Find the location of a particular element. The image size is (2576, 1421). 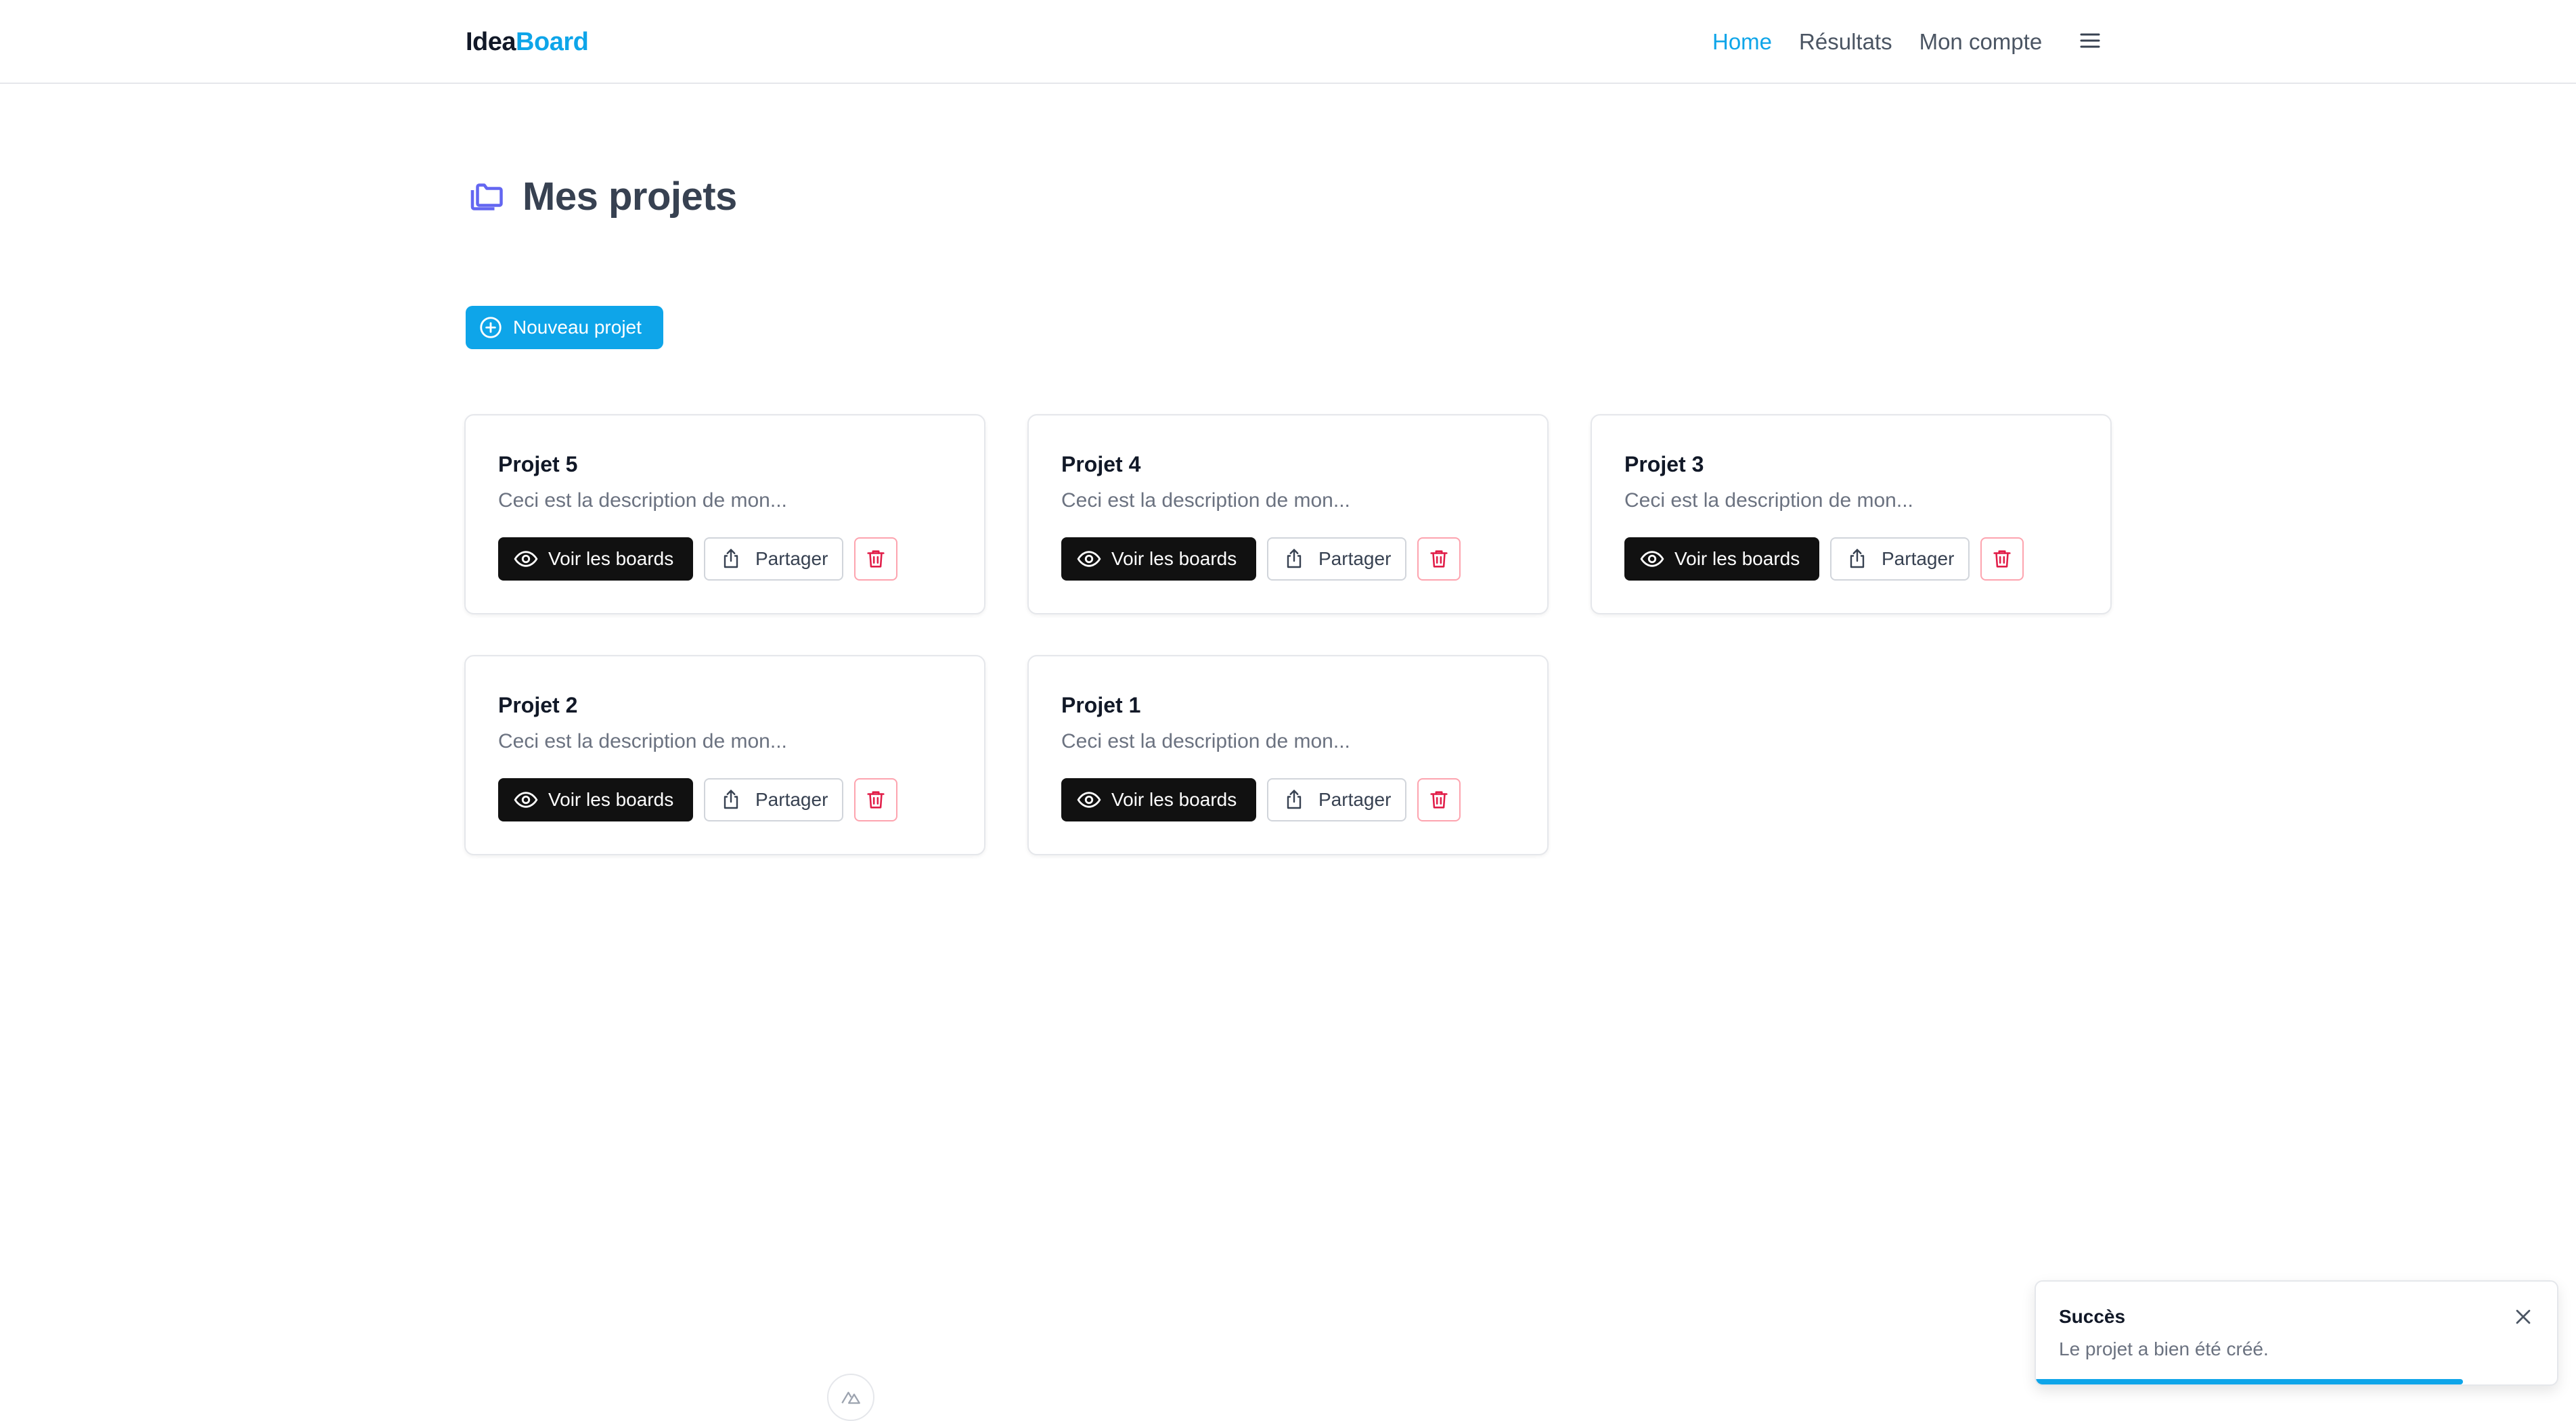

app-logo: IdeaBoard is located at coordinates (527, 42).